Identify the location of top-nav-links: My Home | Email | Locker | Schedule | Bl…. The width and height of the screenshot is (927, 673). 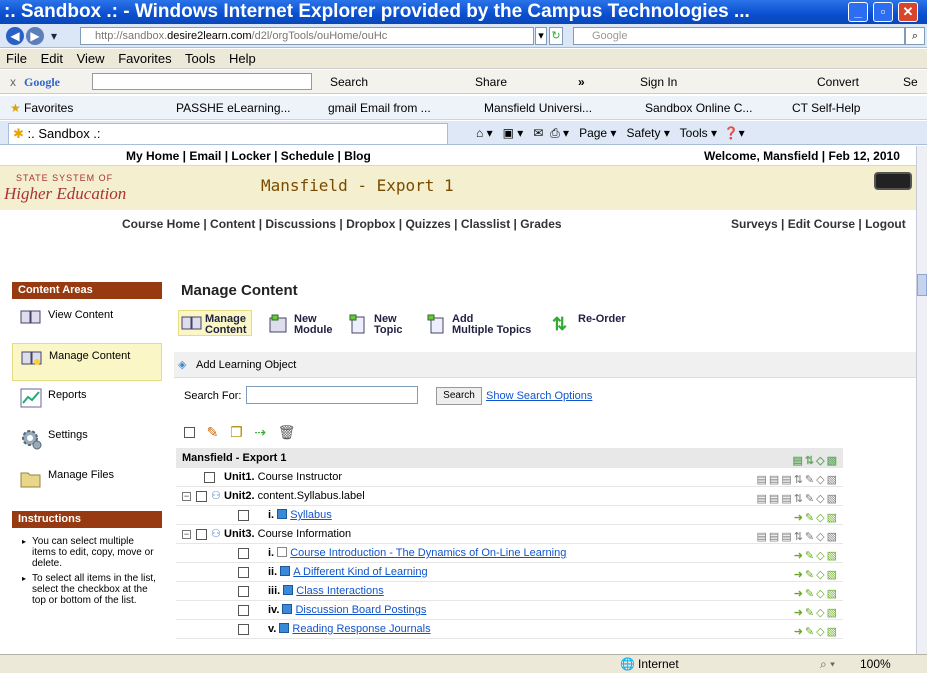
(248, 156).